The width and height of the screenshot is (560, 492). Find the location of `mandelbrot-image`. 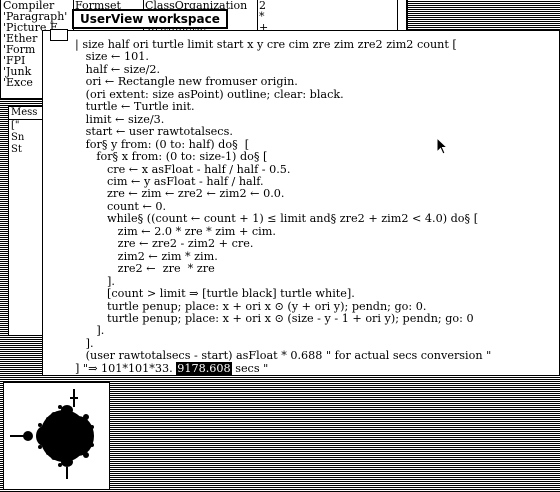

mandelbrot-image is located at coordinates (52, 434).